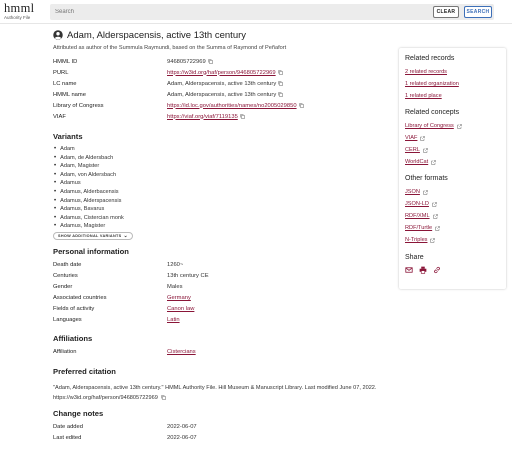  Describe the element at coordinates (65, 275) in the screenshot. I see `field-label: Centuries` at that location.